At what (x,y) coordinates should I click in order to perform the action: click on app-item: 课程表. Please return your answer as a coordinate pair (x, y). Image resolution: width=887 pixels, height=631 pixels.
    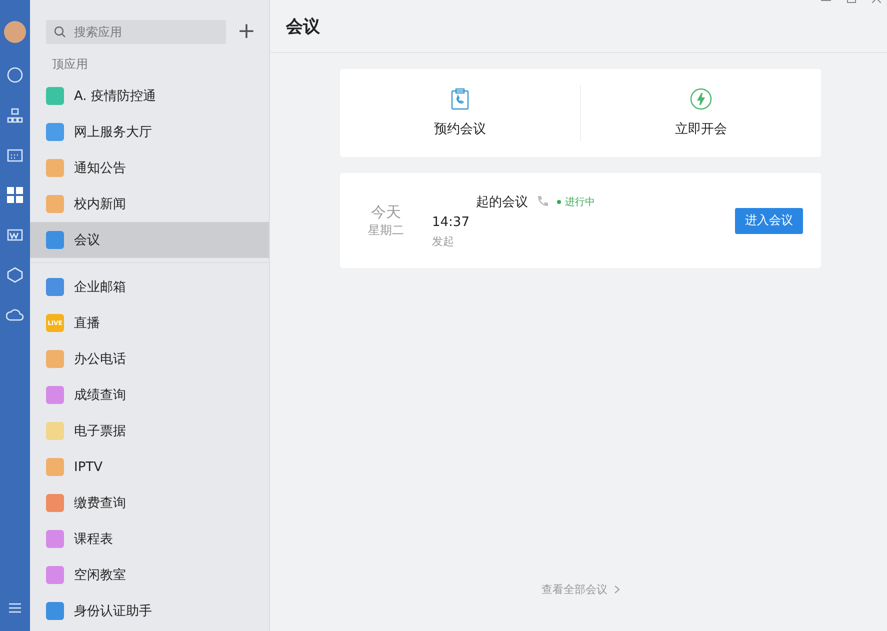
    Looking at the image, I should click on (149, 539).